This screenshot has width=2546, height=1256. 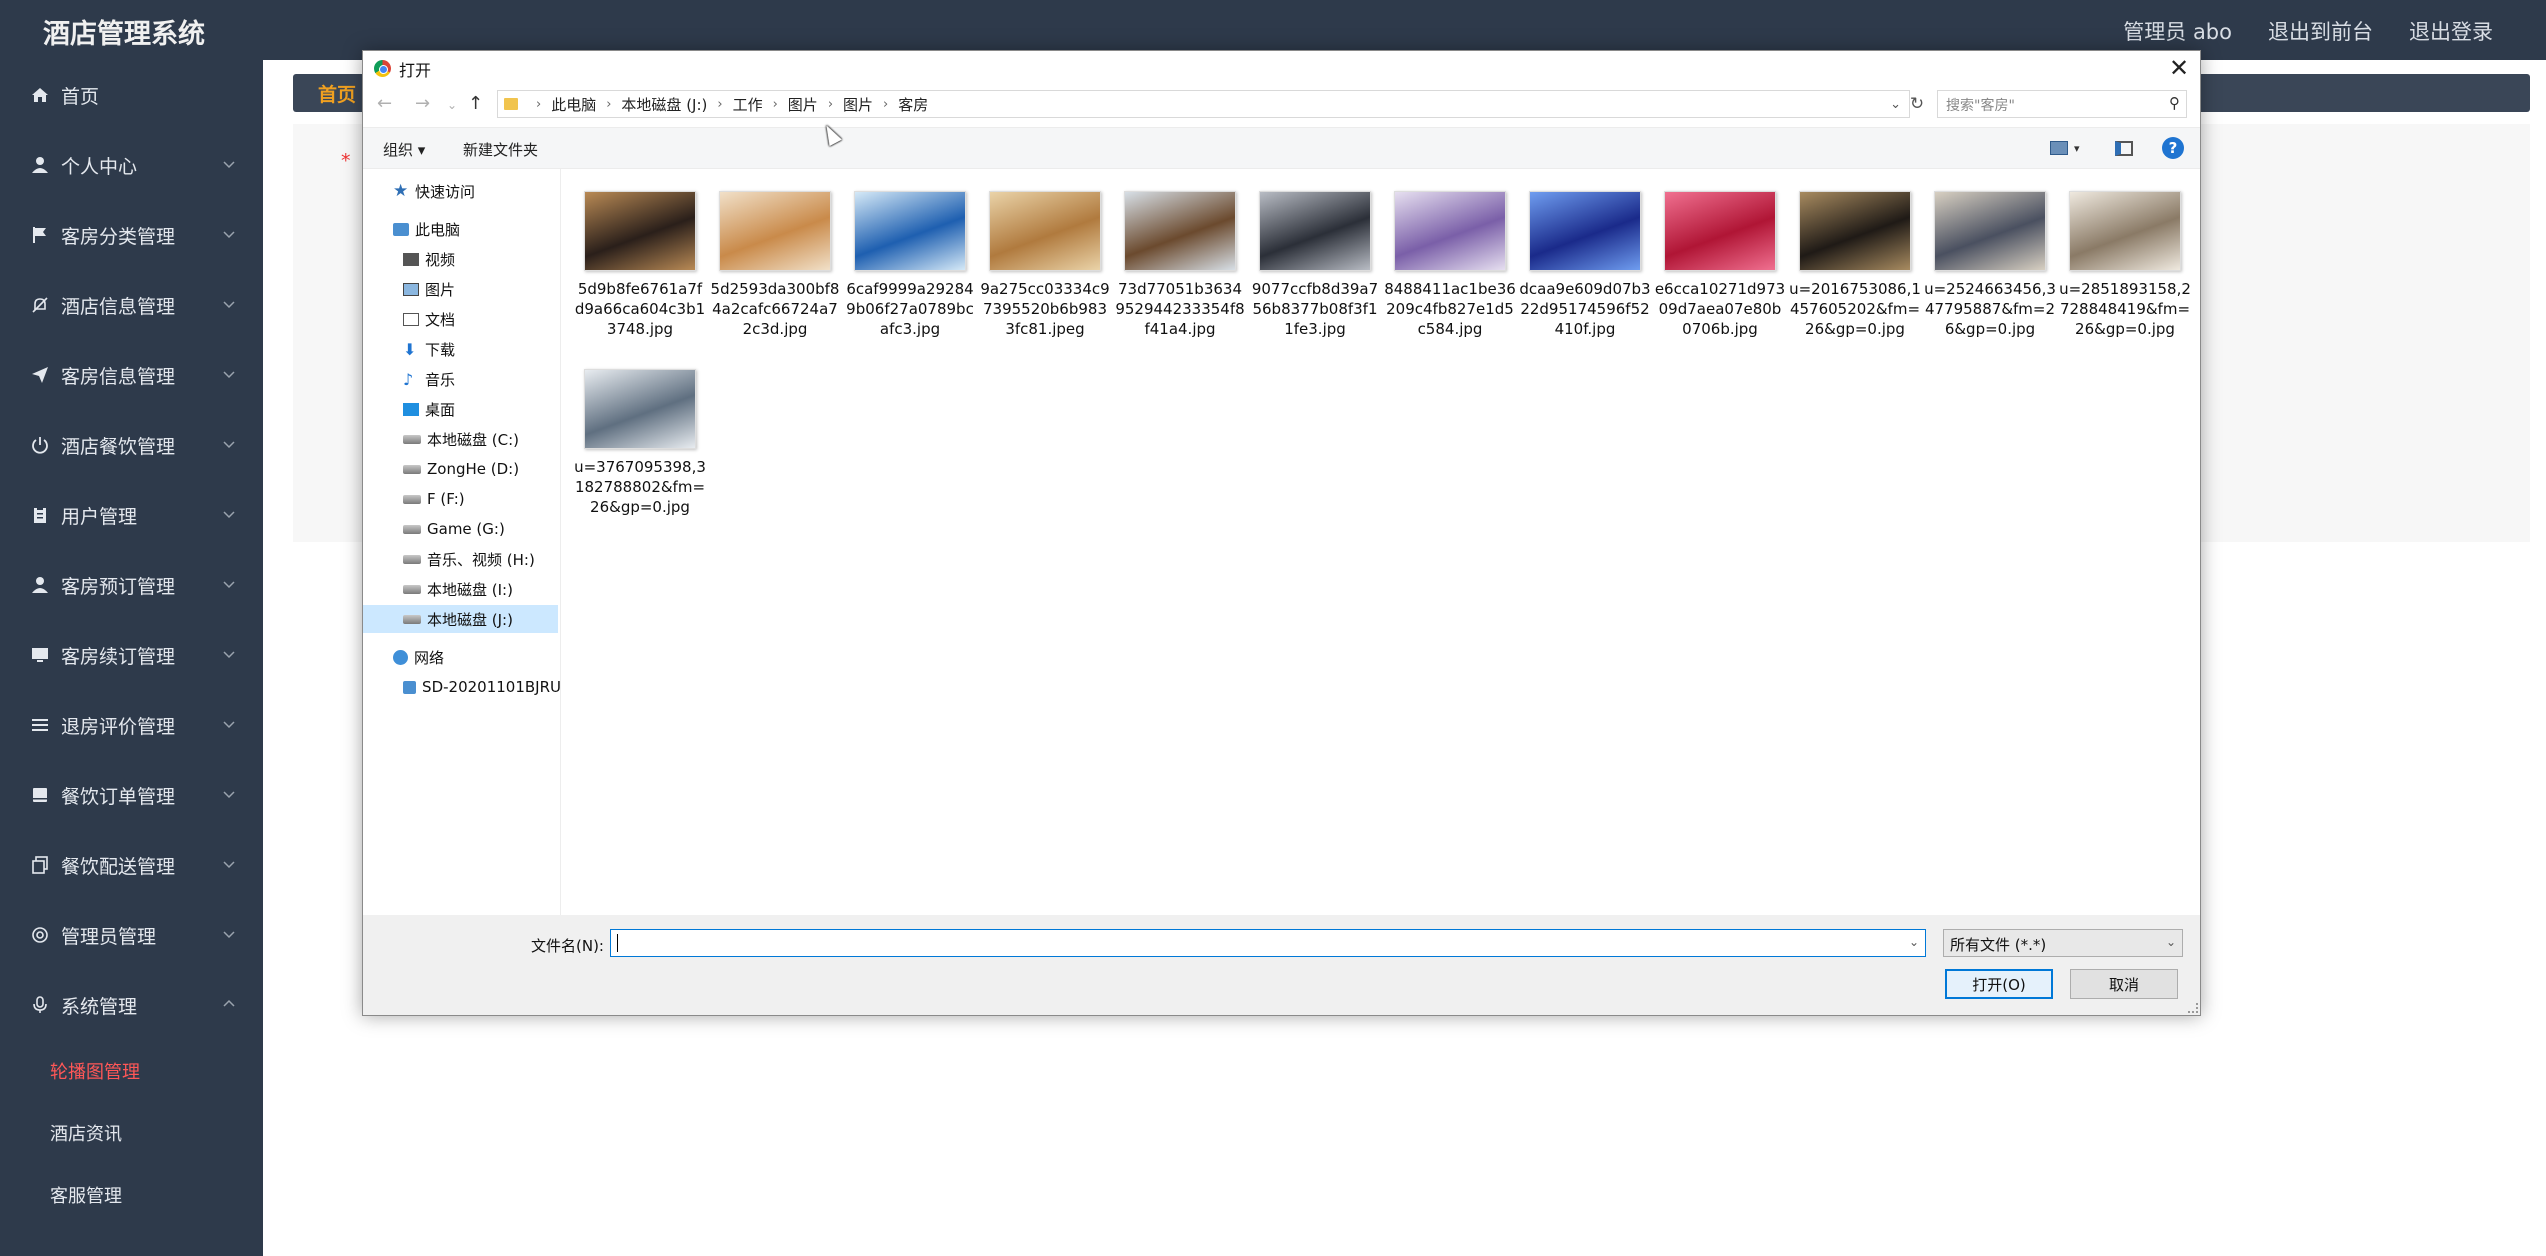 I want to click on breadcrumb-item: 本地磁盘 (J:), so click(x=664, y=104).